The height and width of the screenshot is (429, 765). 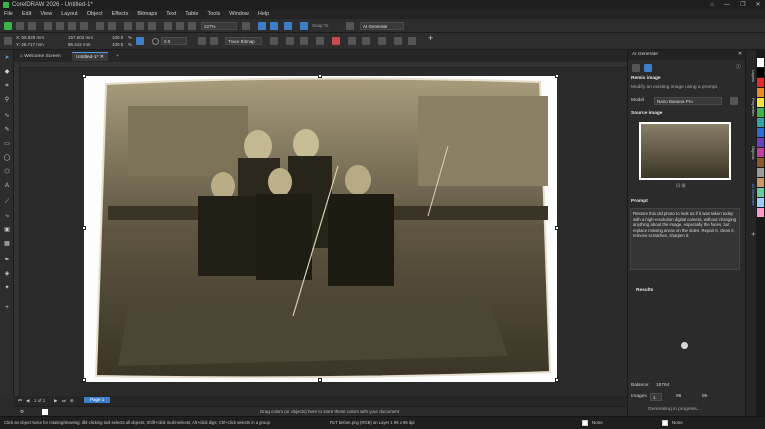 What do you see at coordinates (352, 41) in the screenshot?
I see `magic-wand-icon` at bounding box center [352, 41].